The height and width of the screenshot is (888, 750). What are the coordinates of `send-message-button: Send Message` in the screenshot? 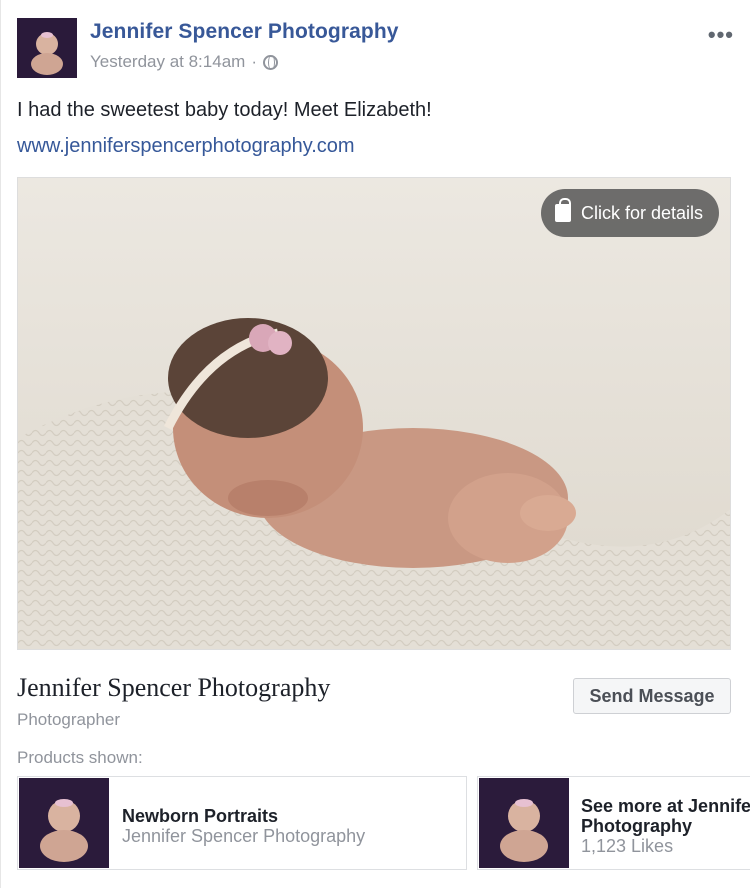 It's located at (652, 696).